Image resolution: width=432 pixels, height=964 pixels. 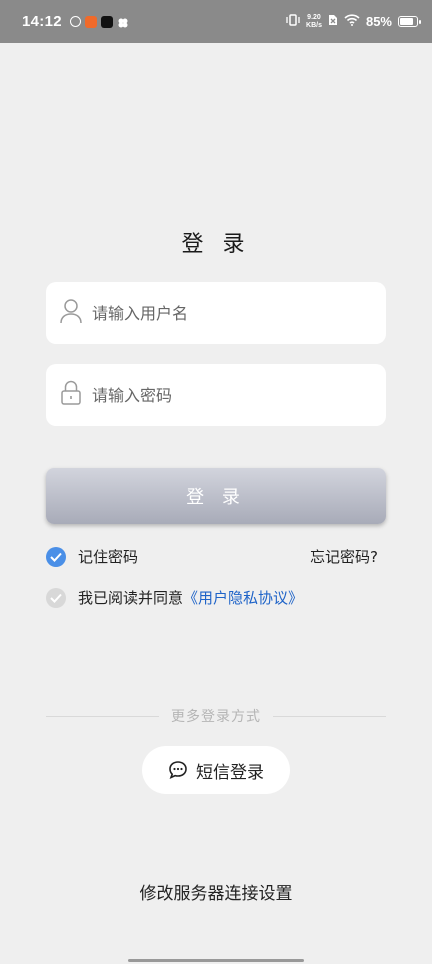 I want to click on app-notification-icon, so click(x=75, y=21).